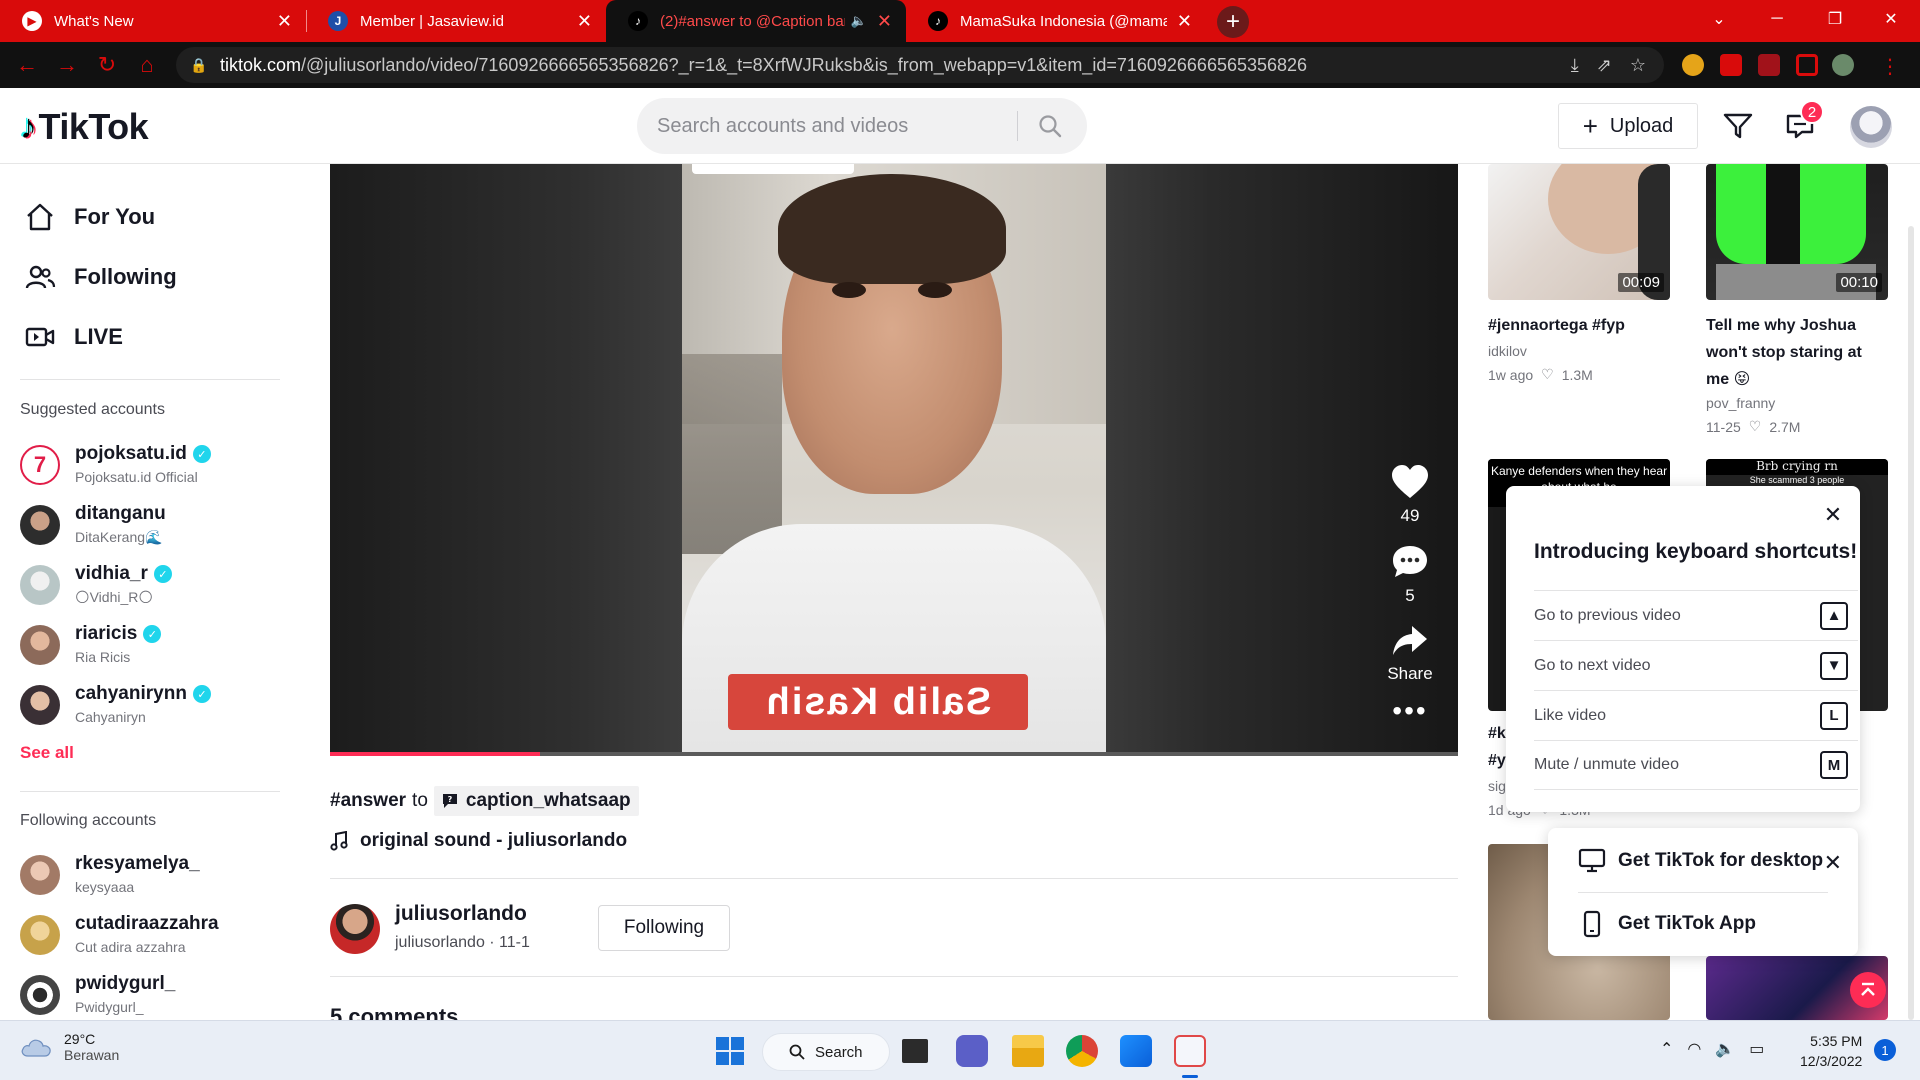 Image resolution: width=1920 pixels, height=1080 pixels. I want to click on task-view-icon, so click(915, 1051).